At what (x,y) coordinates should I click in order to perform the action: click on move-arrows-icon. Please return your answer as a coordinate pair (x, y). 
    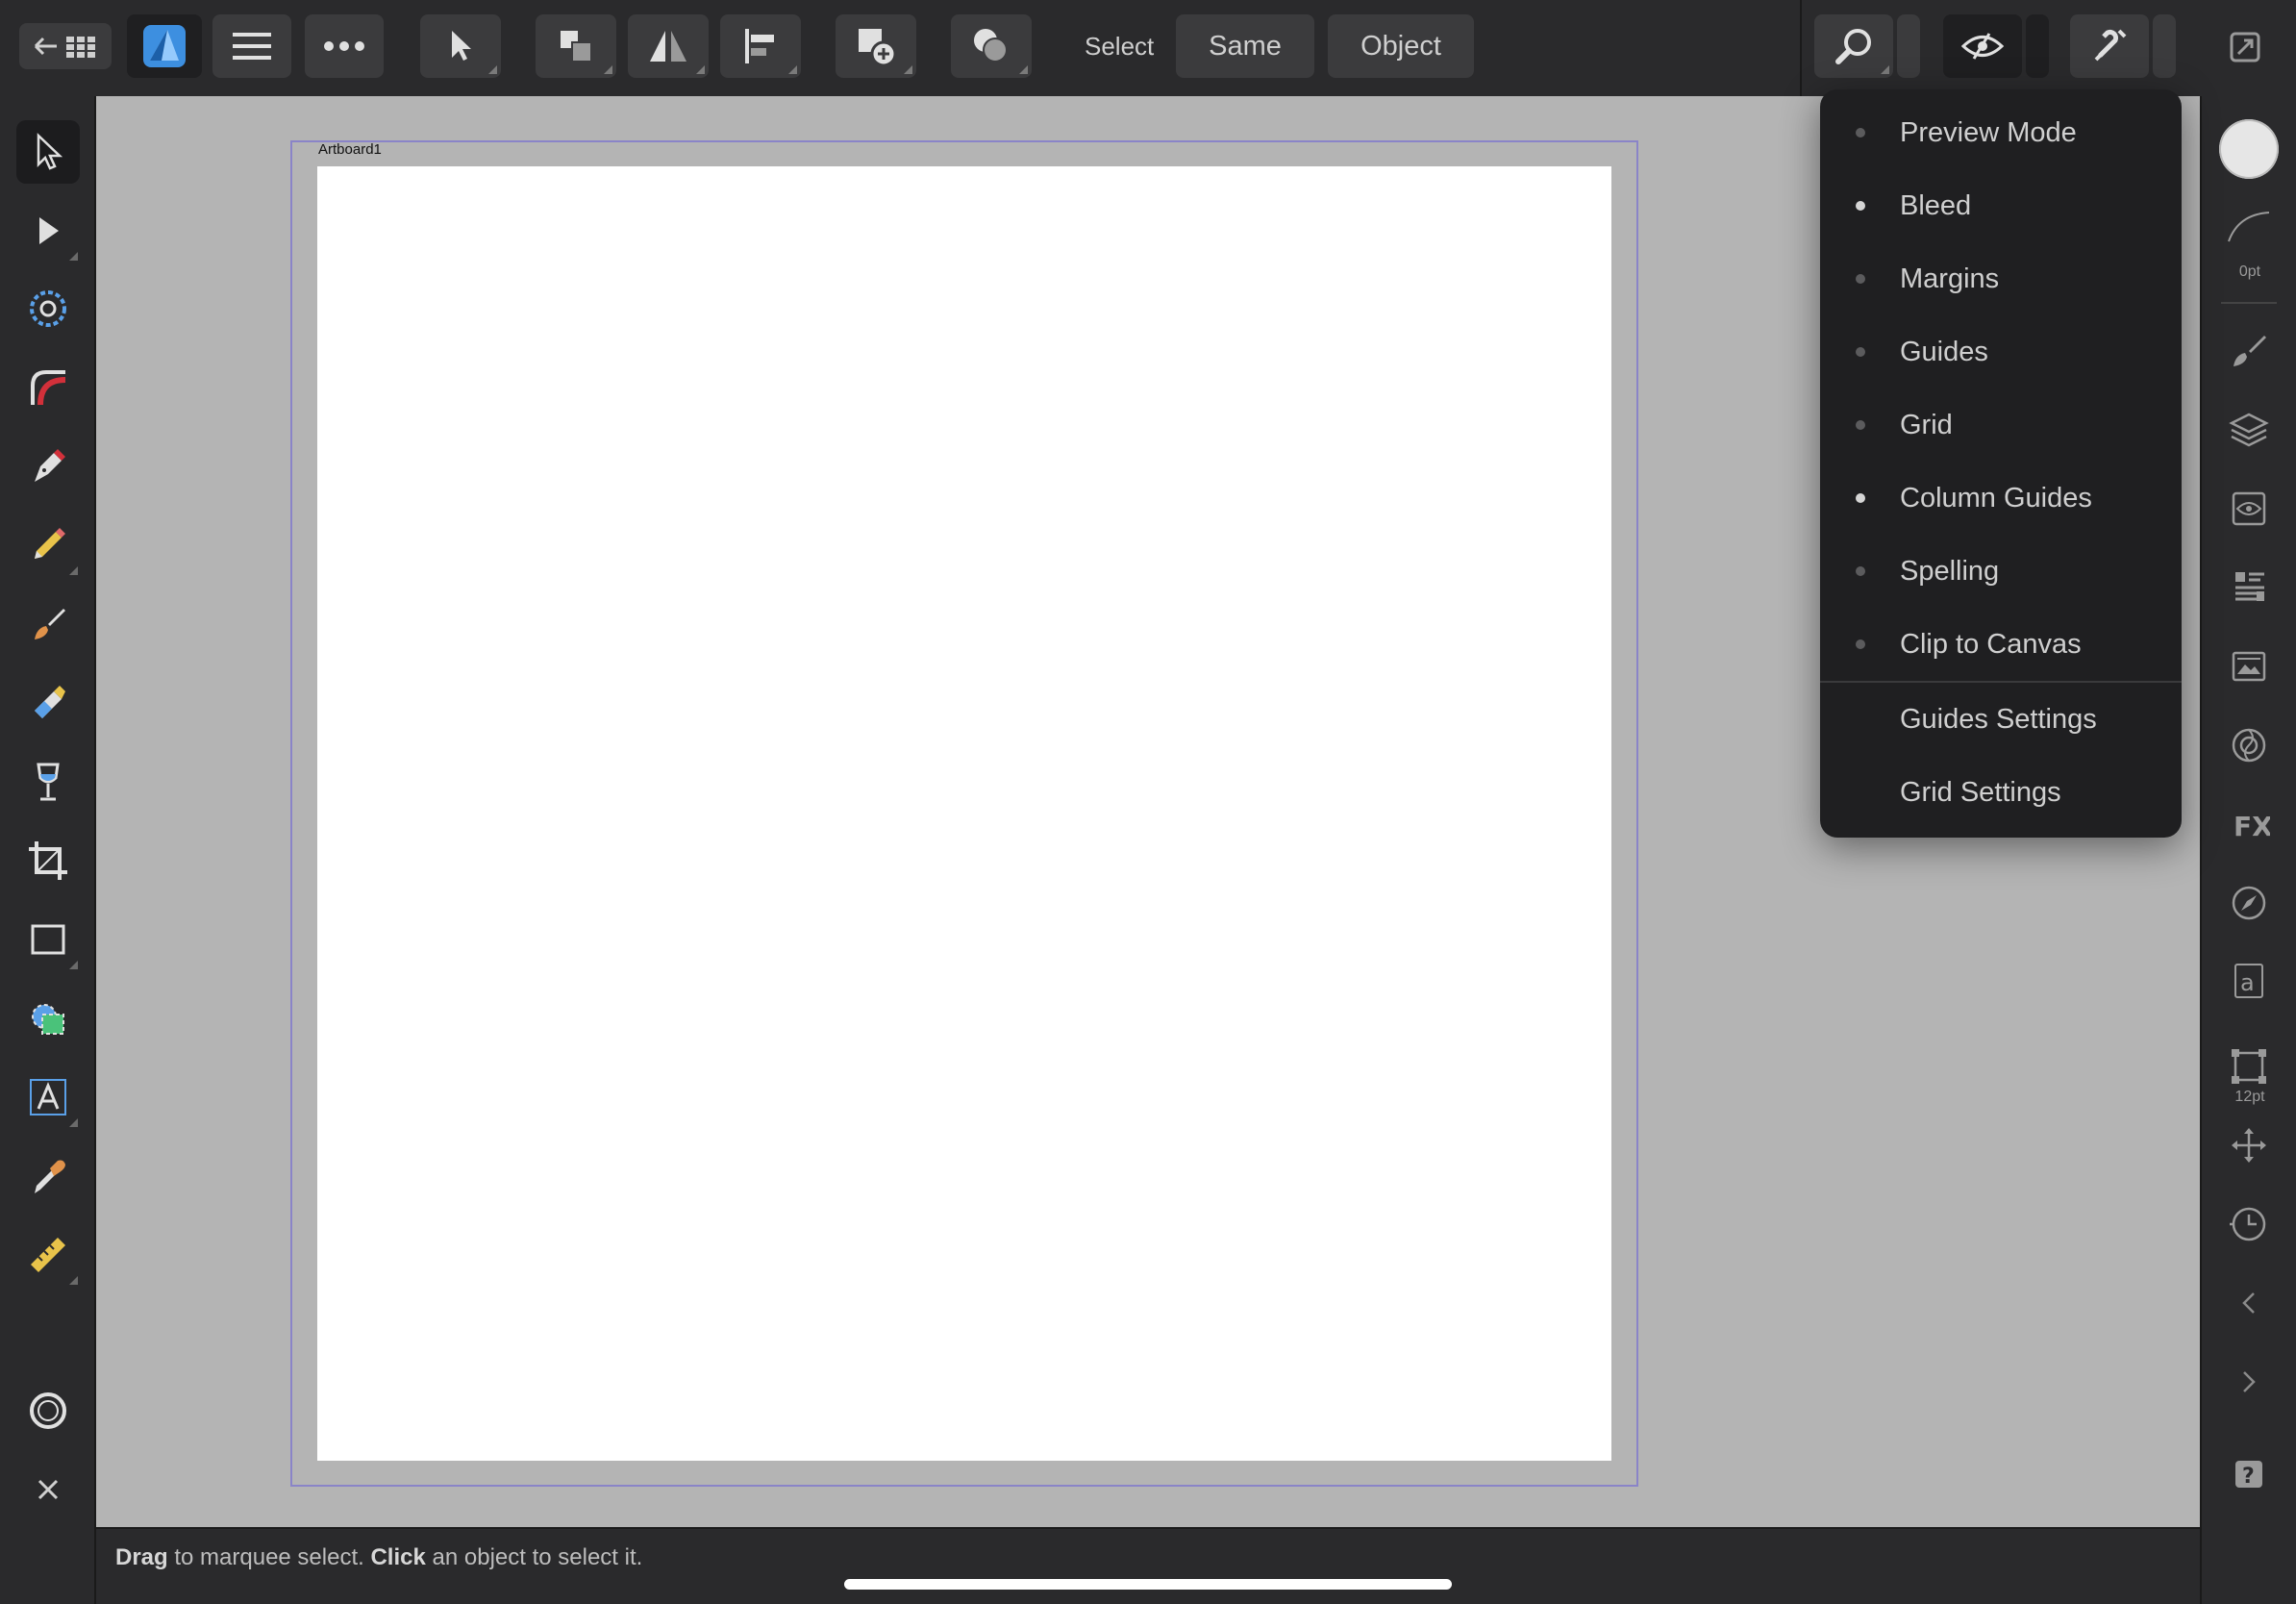
    Looking at the image, I should click on (2249, 1145).